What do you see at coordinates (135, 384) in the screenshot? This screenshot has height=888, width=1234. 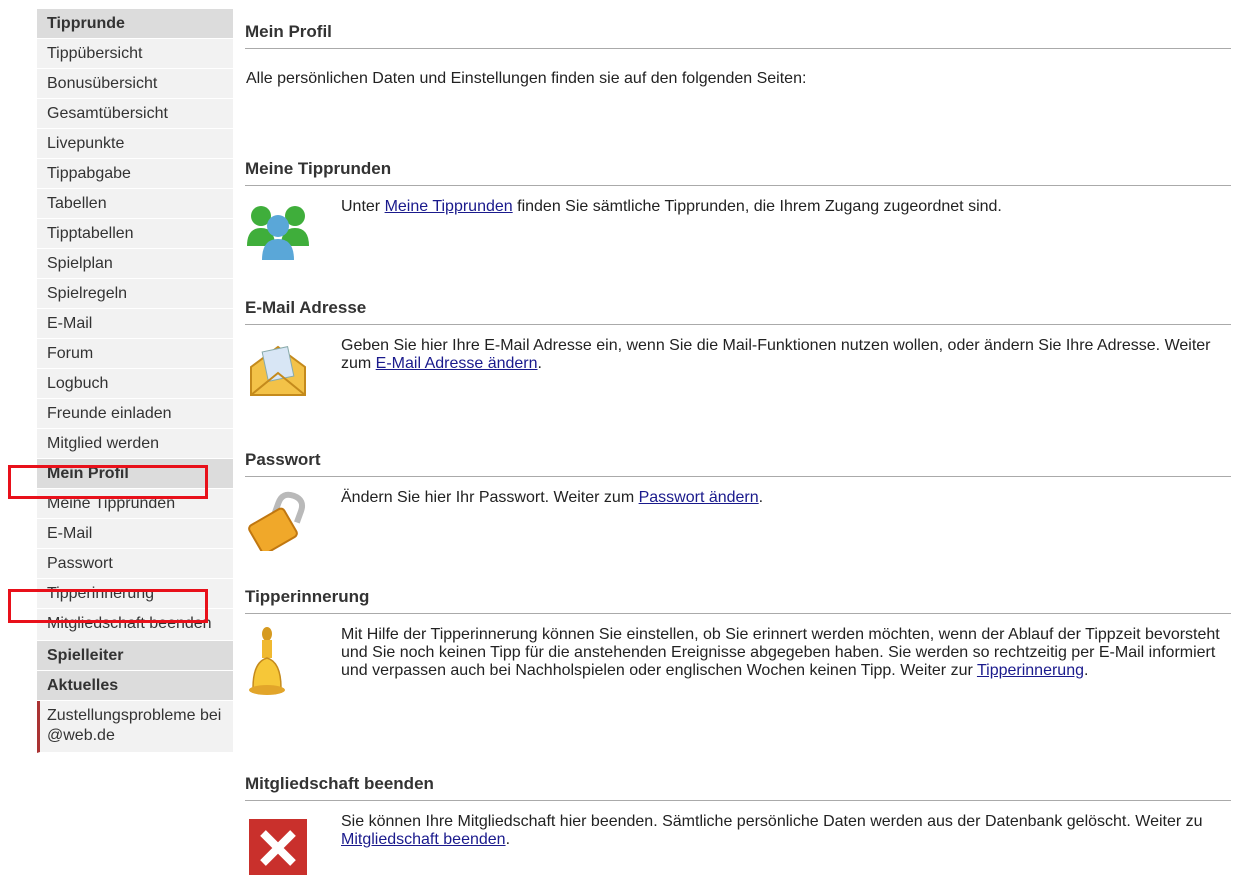 I see `nav-item-logbuch: Logbuch` at bounding box center [135, 384].